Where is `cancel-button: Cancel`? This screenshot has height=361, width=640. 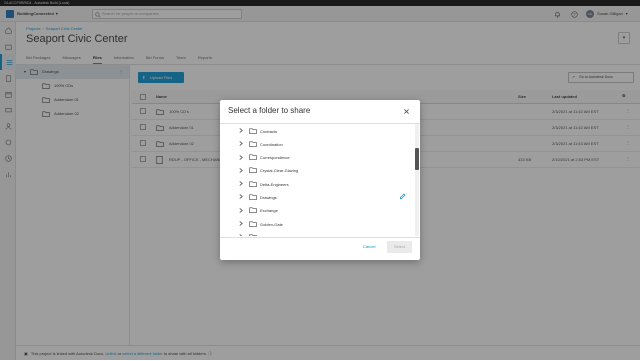
cancel-button: Cancel is located at coordinates (369, 246).